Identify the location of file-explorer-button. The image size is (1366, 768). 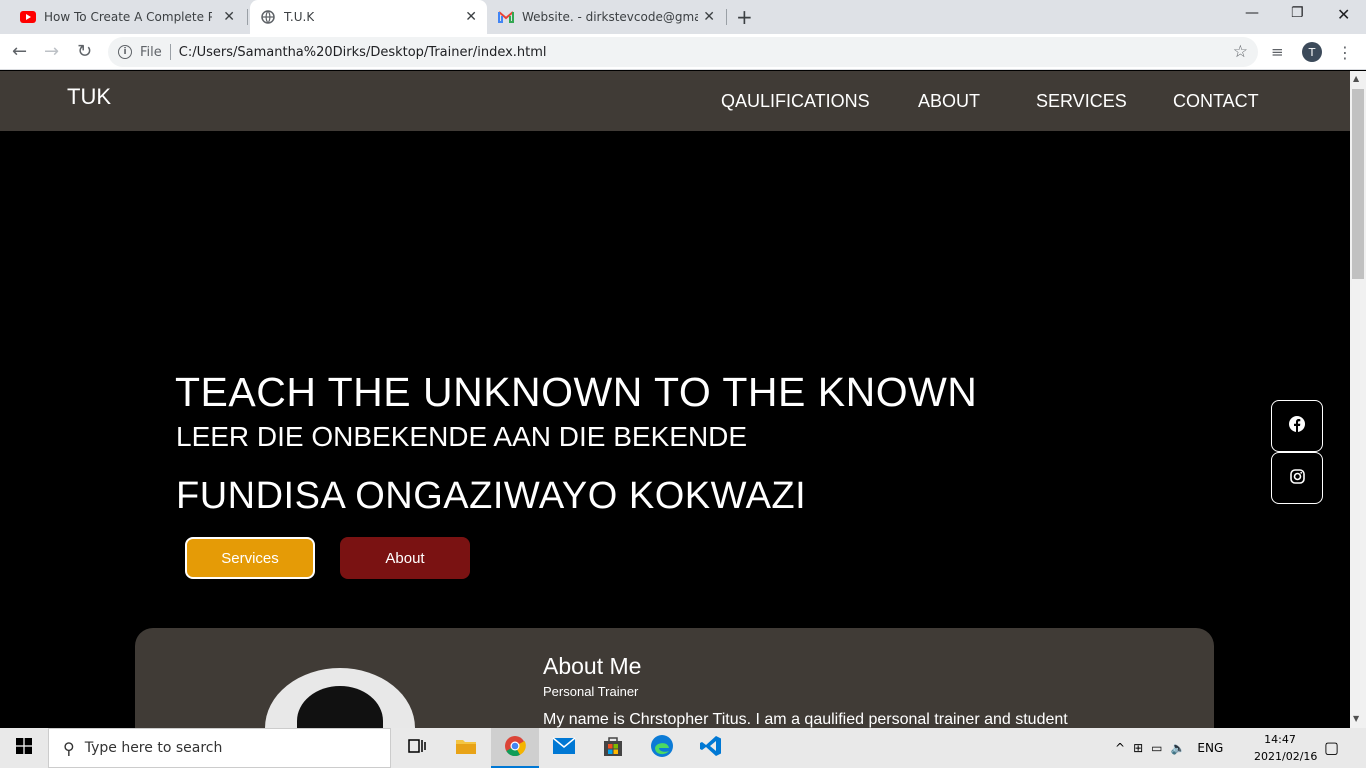
(466, 748).